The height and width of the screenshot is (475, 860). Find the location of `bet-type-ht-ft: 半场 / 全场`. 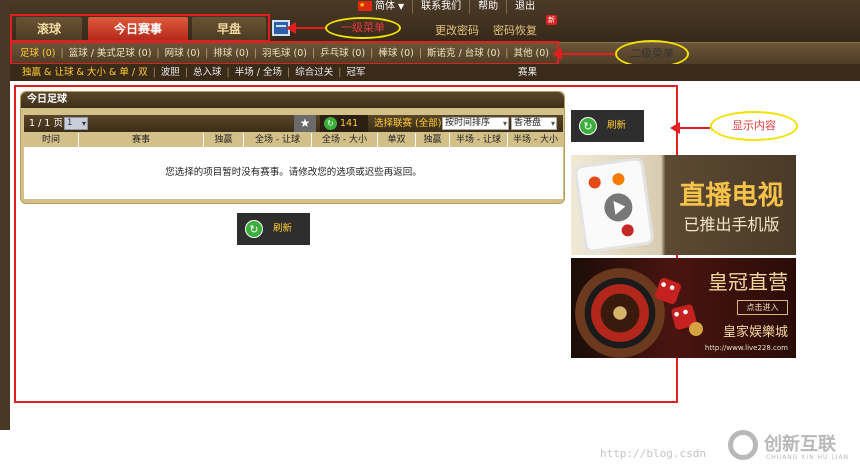

bet-type-ht-ft: 半场 / 全场 is located at coordinates (258, 72).